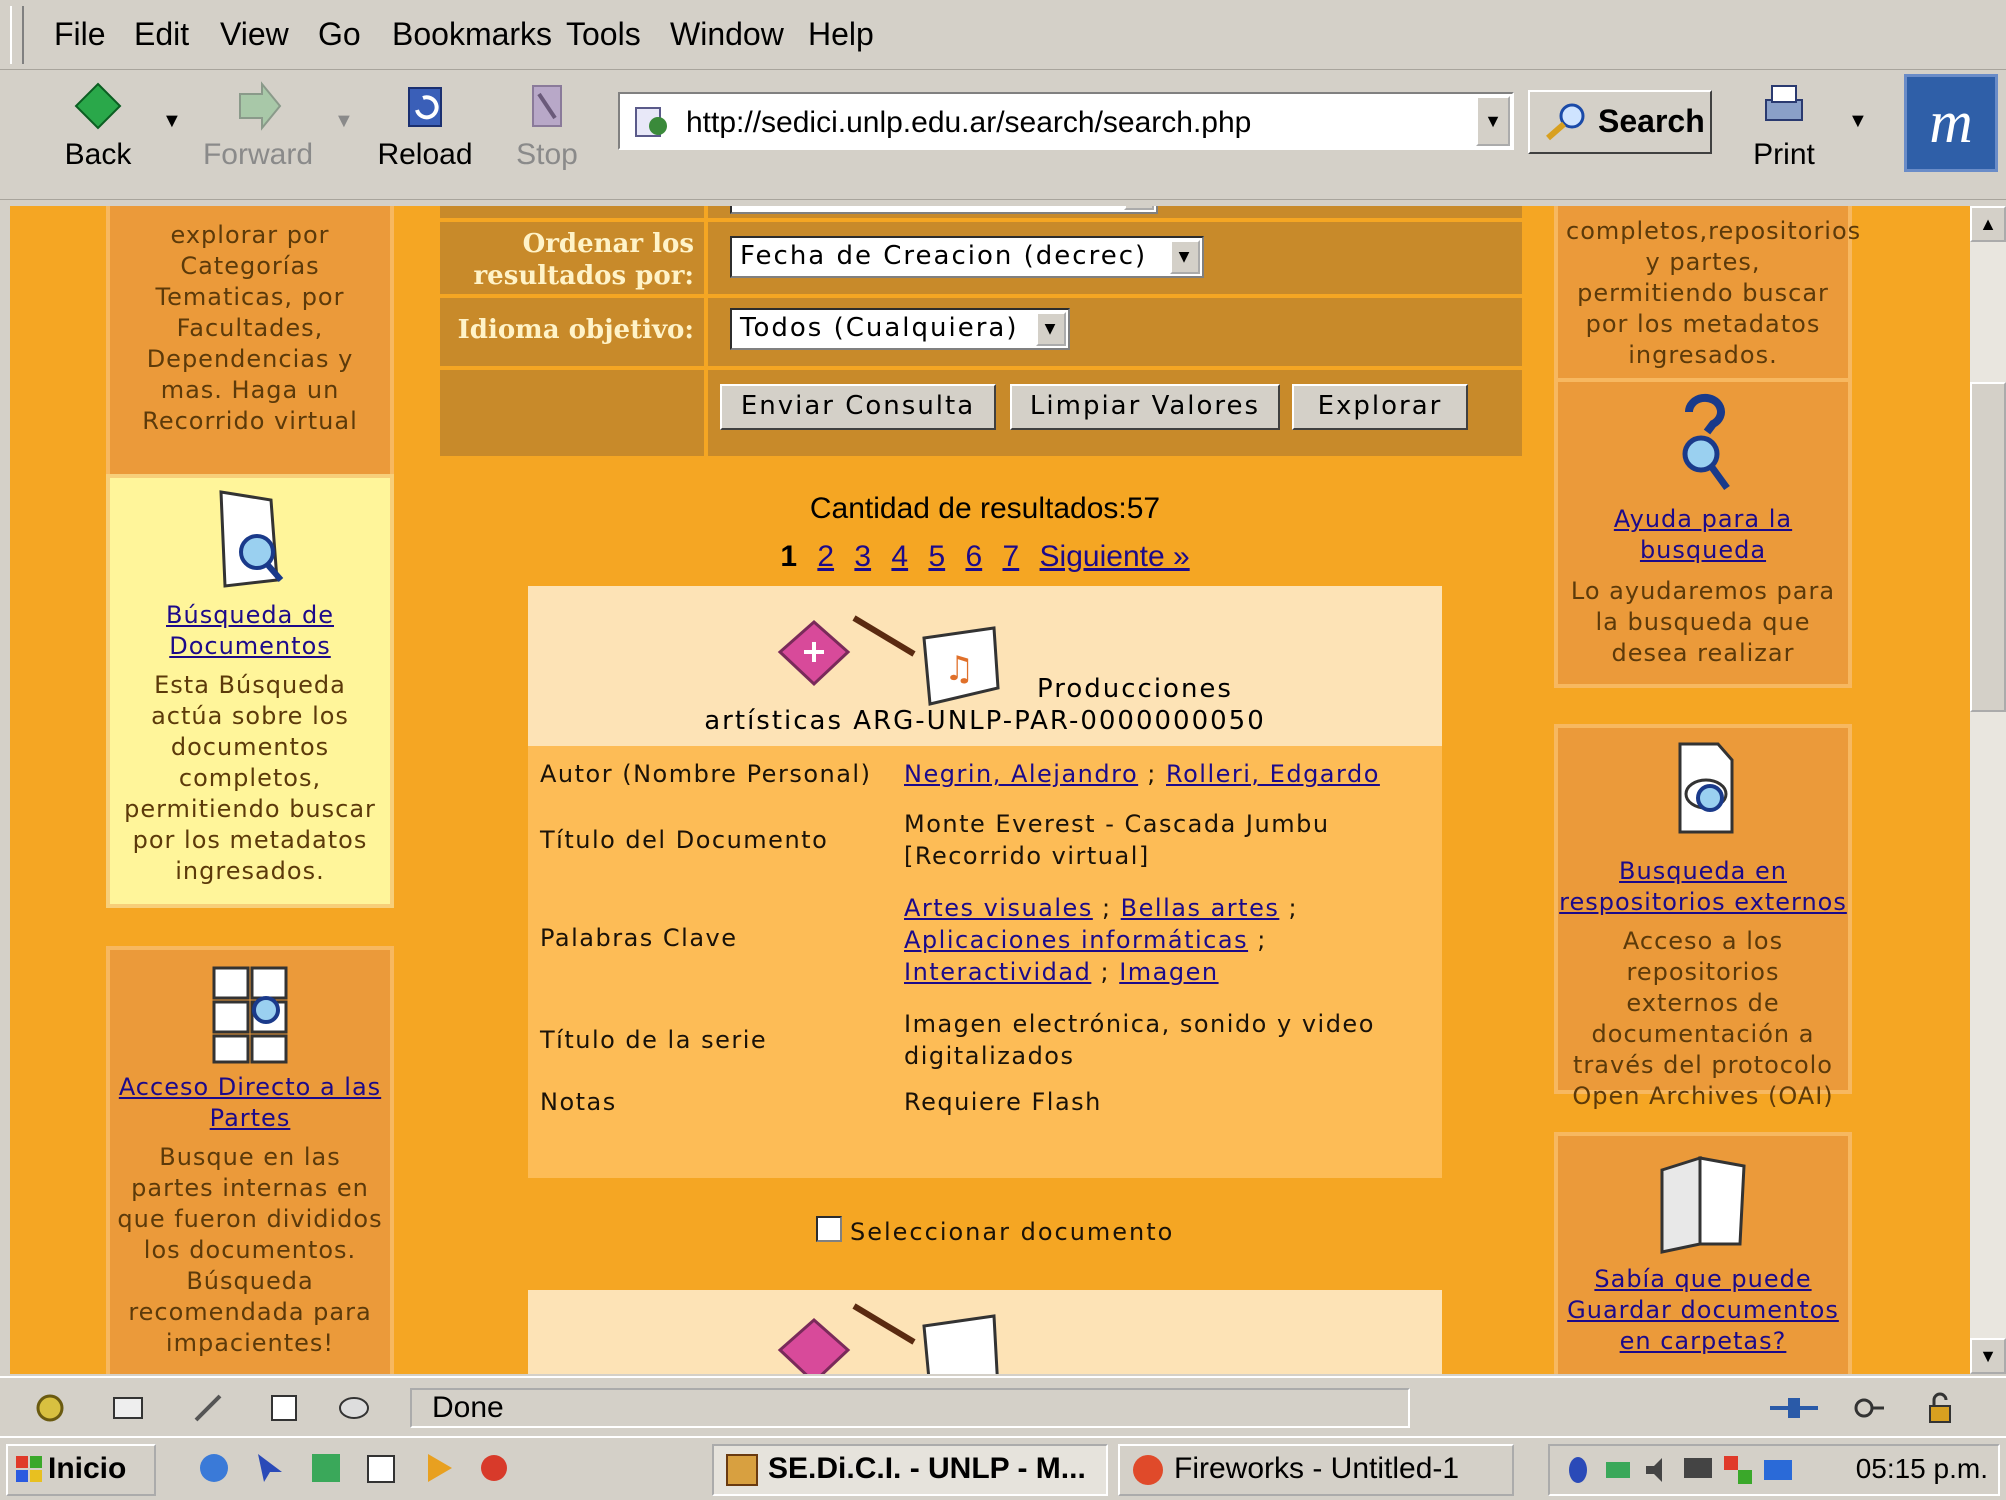 The width and height of the screenshot is (2006, 1500). I want to click on form-row-language: Idioma objetivo: Todos (Cualquiera) ▼, so click(981, 330).